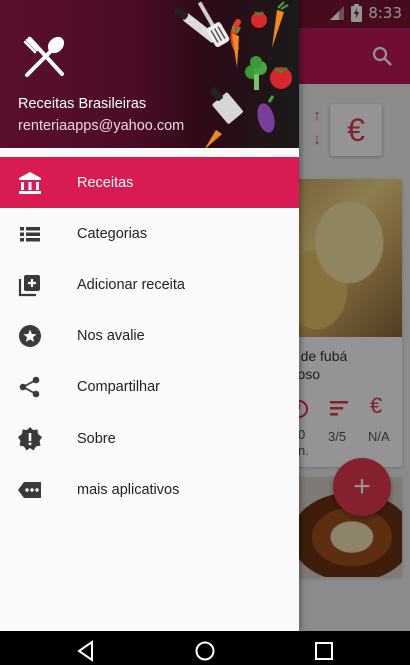 The height and width of the screenshot is (665, 410). I want to click on menu-item-receitas: Receitas, so click(149, 183).